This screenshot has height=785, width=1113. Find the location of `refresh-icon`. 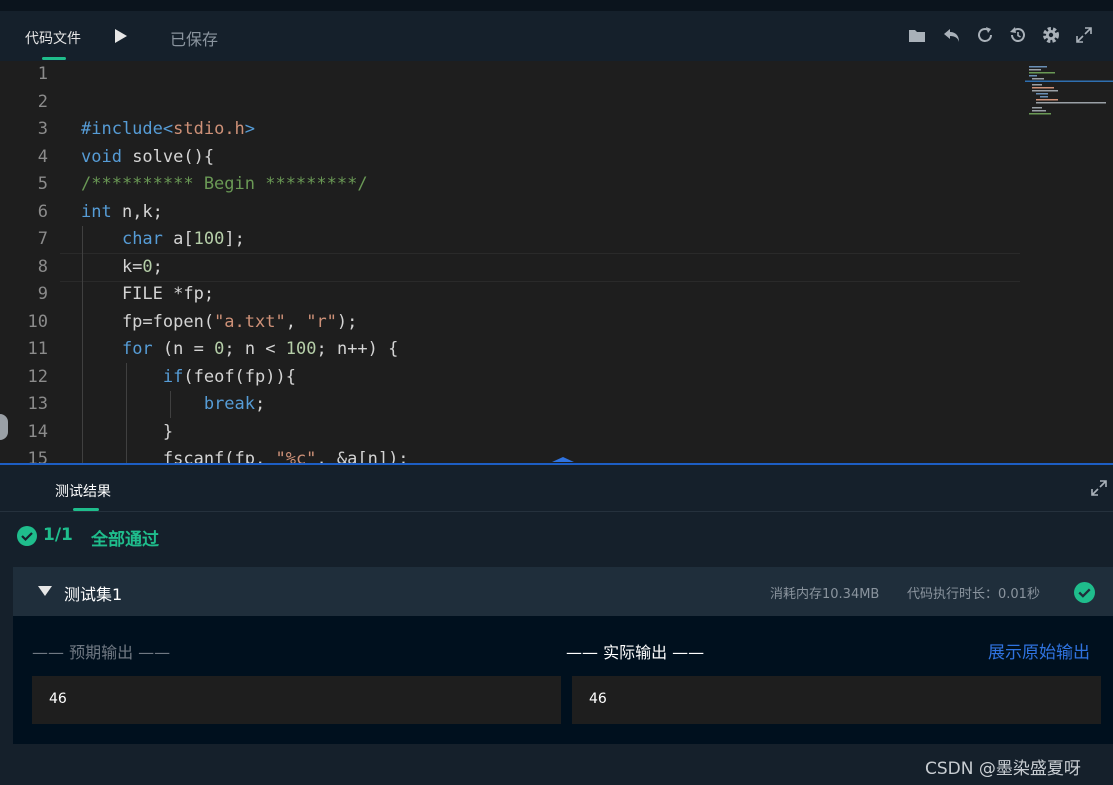

refresh-icon is located at coordinates (985, 35).